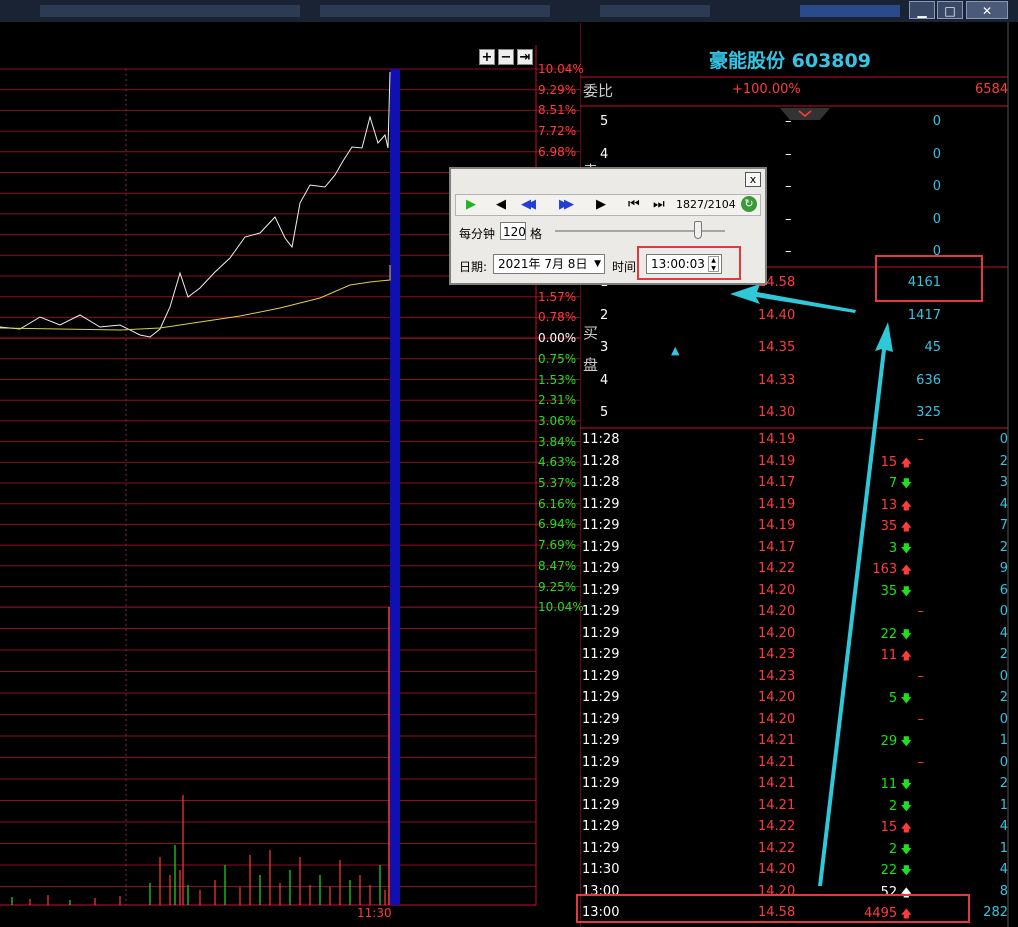  What do you see at coordinates (624, 267) in the screenshot?
I see `time-label: 时间` at bounding box center [624, 267].